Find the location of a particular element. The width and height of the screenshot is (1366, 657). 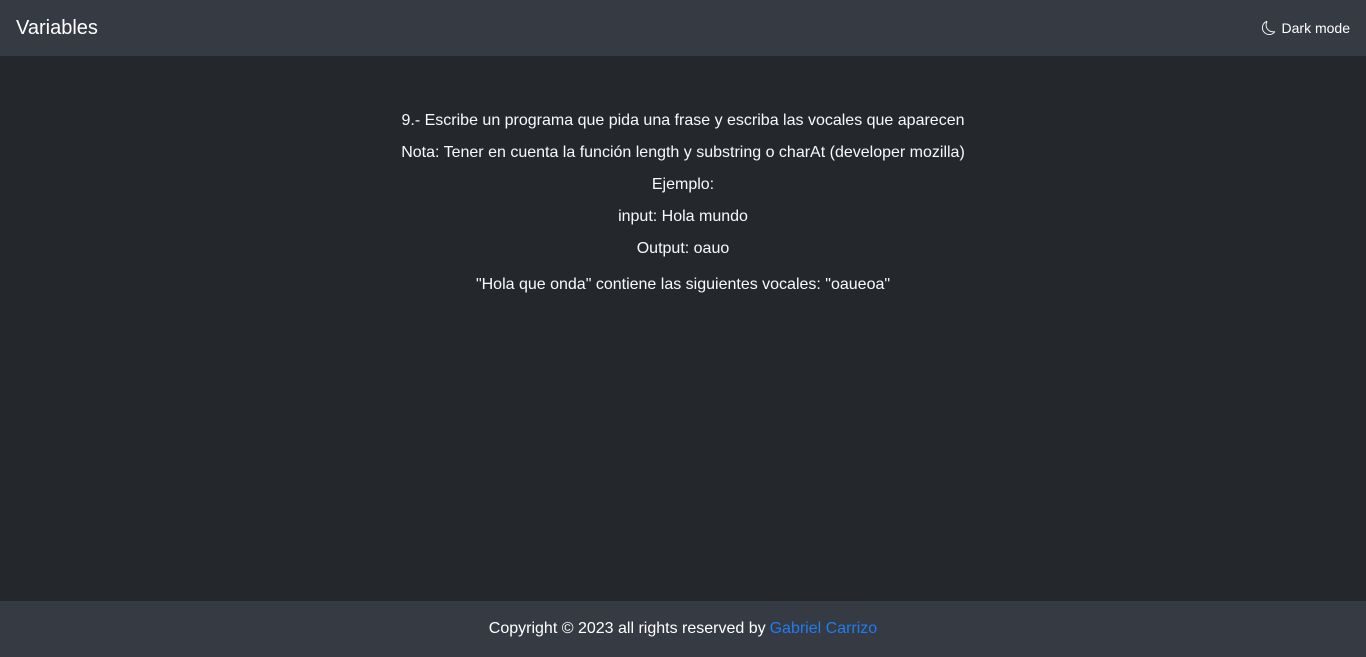

moon-icon is located at coordinates (1268, 28).